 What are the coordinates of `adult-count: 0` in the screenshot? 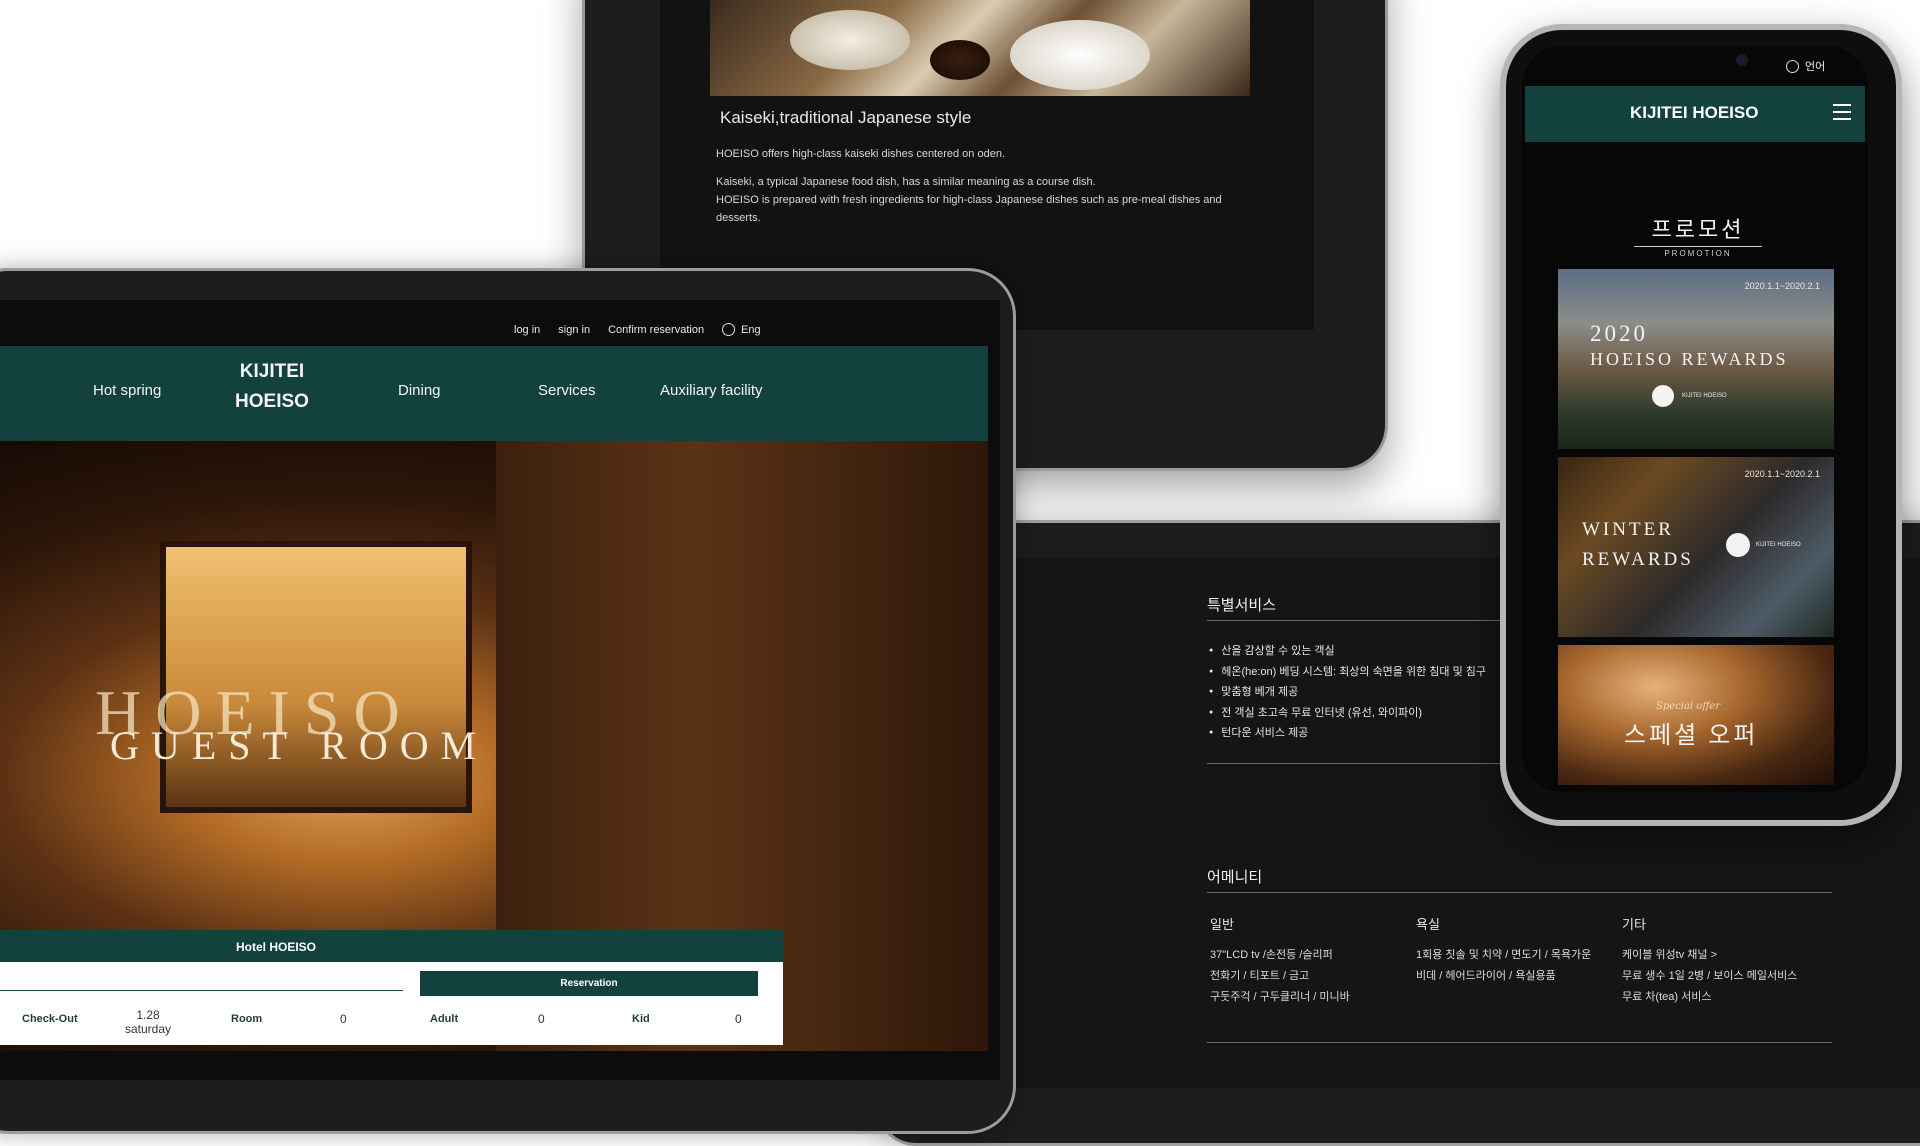 It's located at (541, 1019).